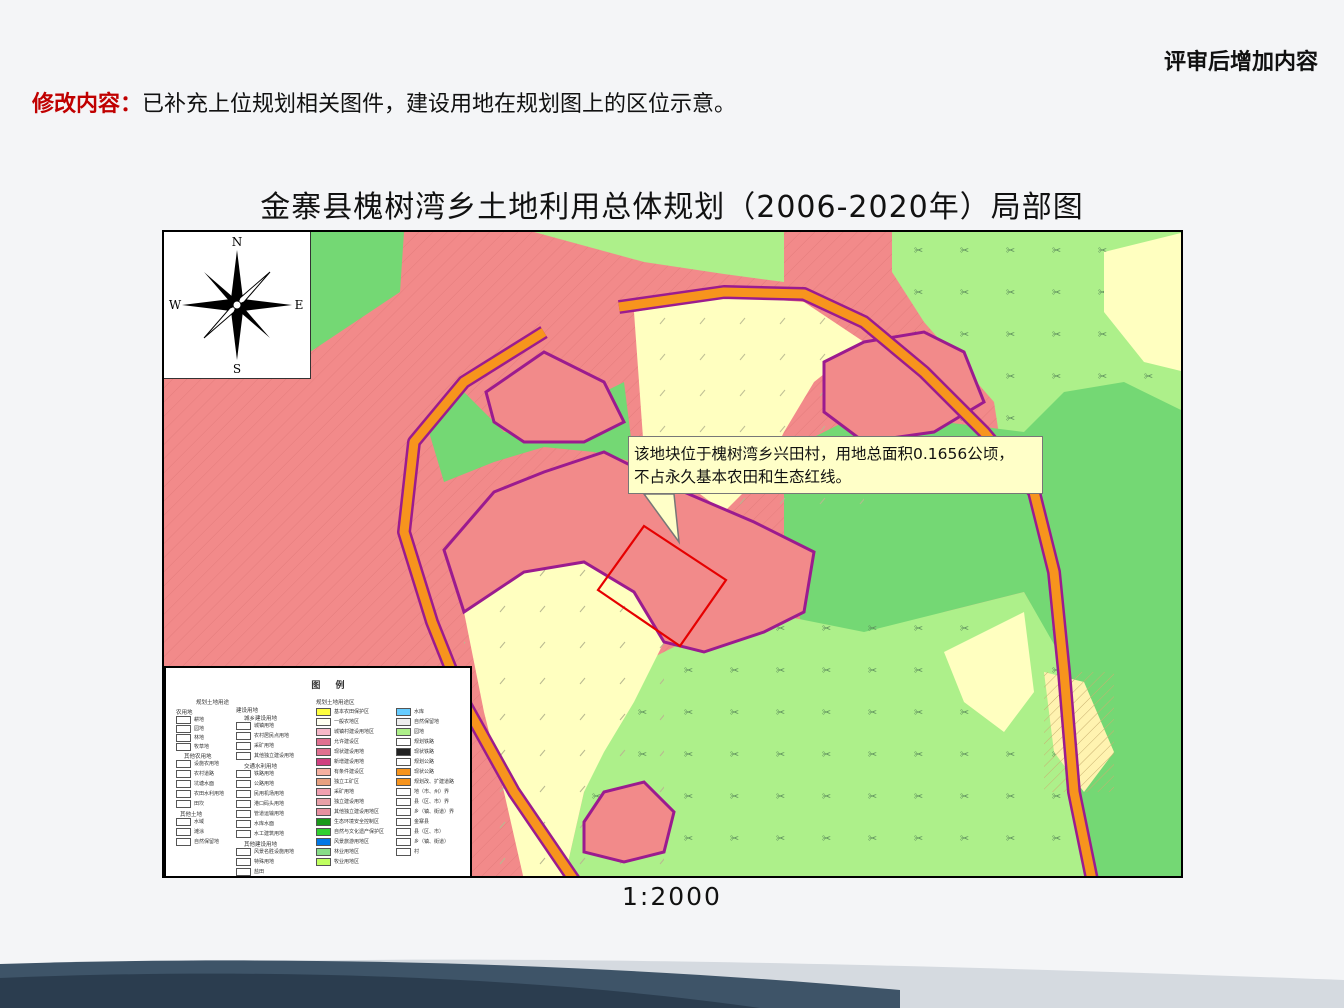  I want to click on legend-heading: 农用地, so click(184, 713).